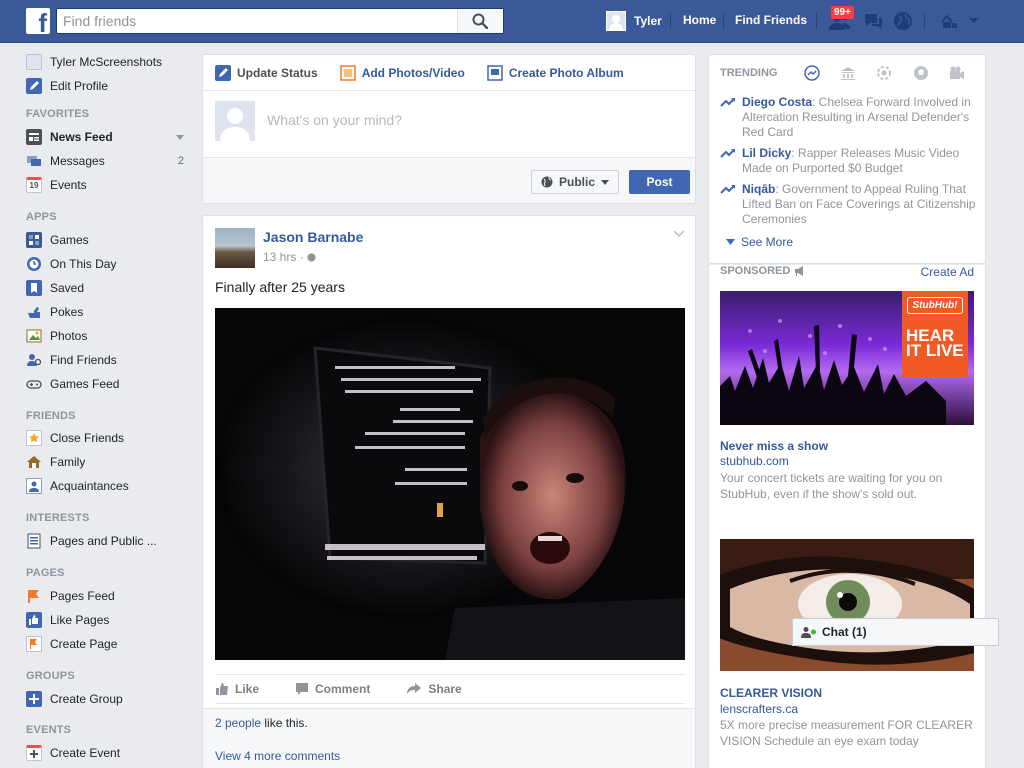  Describe the element at coordinates (334, 120) in the screenshot. I see `status-input: What's on your mind?` at that location.